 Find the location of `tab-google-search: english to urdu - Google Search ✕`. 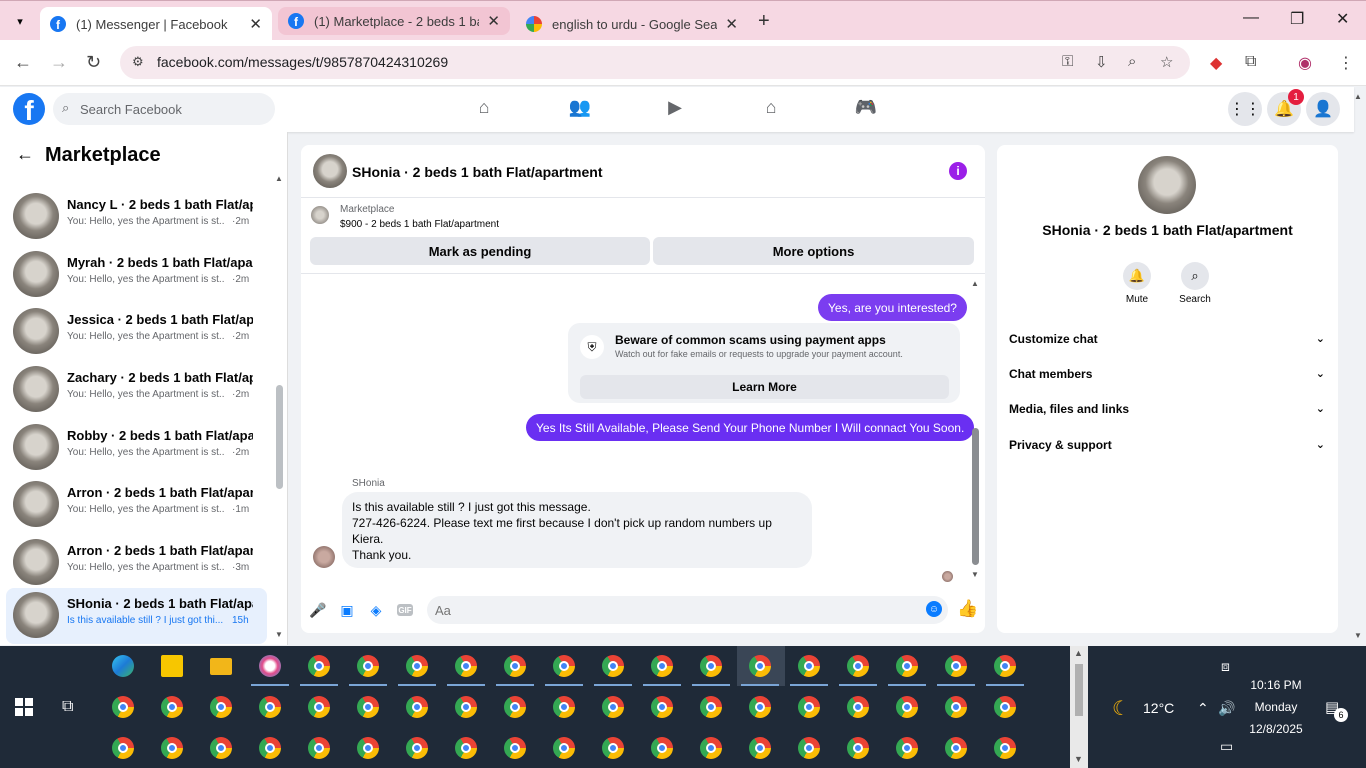

tab-google-search: english to urdu - Google Search ✕ is located at coordinates (632, 24).